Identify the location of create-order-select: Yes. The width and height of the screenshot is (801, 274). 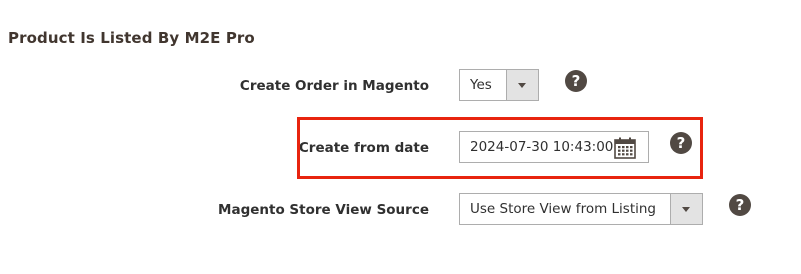
(499, 85).